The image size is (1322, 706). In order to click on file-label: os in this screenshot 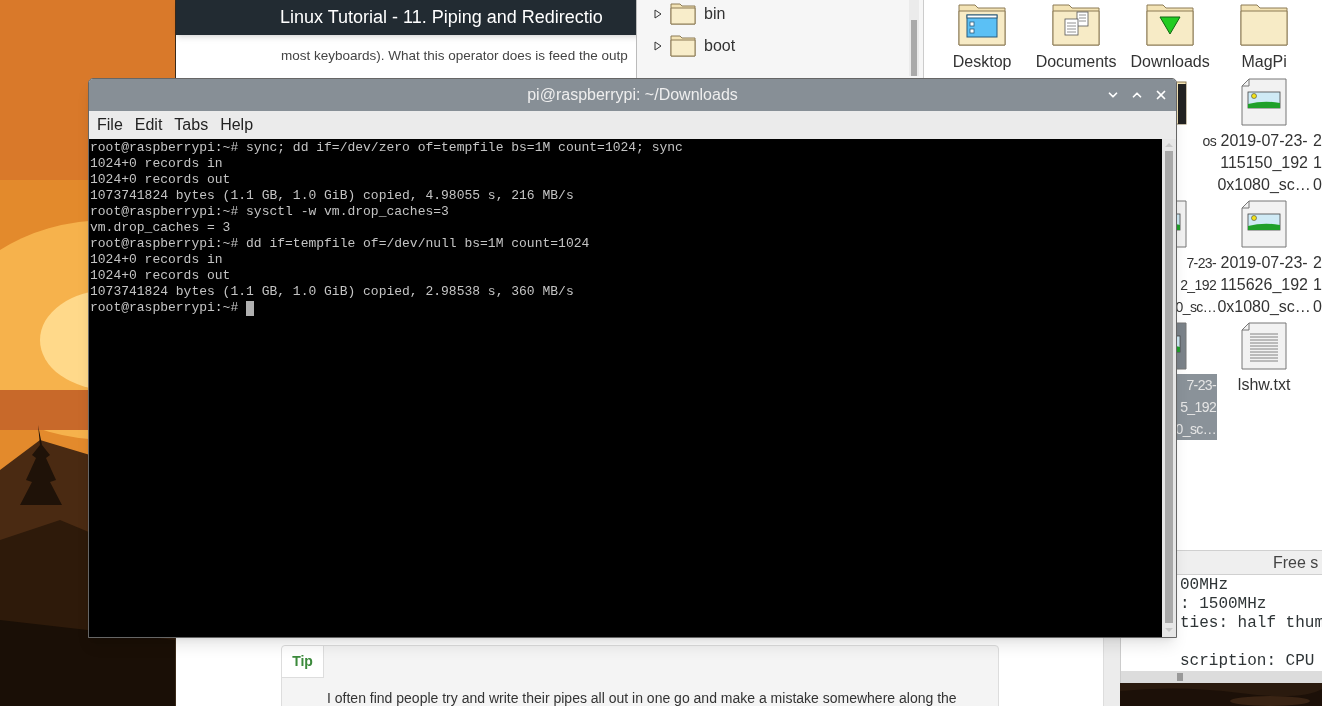, I will do `click(1209, 141)`.